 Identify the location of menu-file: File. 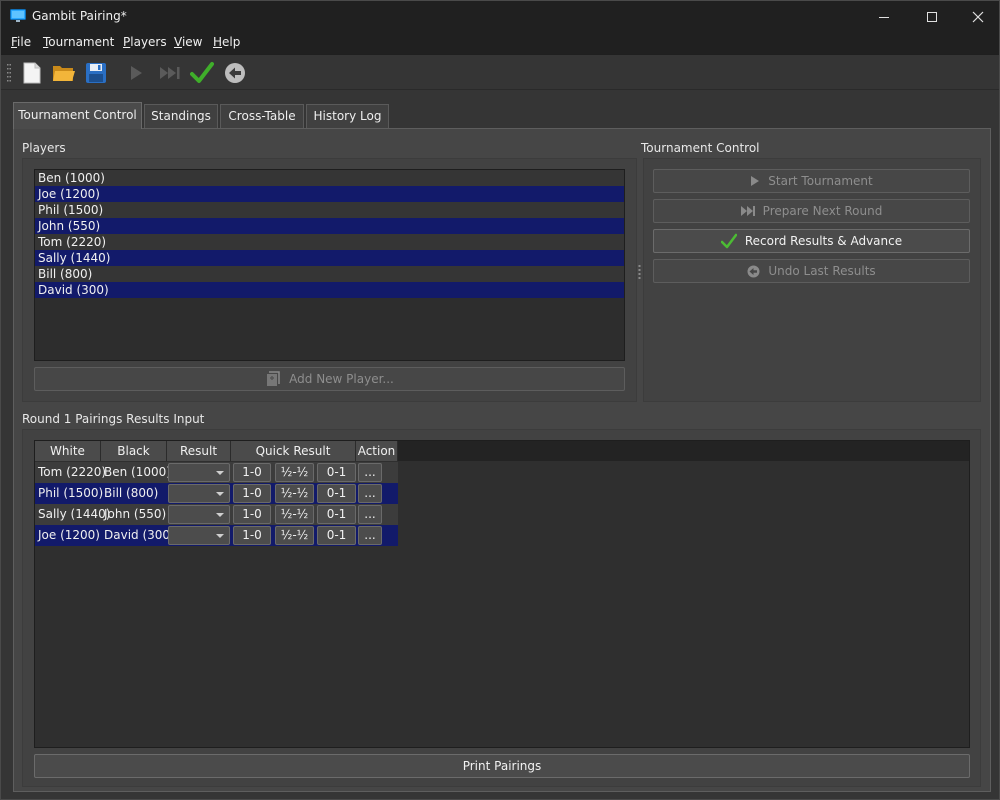
(21, 42).